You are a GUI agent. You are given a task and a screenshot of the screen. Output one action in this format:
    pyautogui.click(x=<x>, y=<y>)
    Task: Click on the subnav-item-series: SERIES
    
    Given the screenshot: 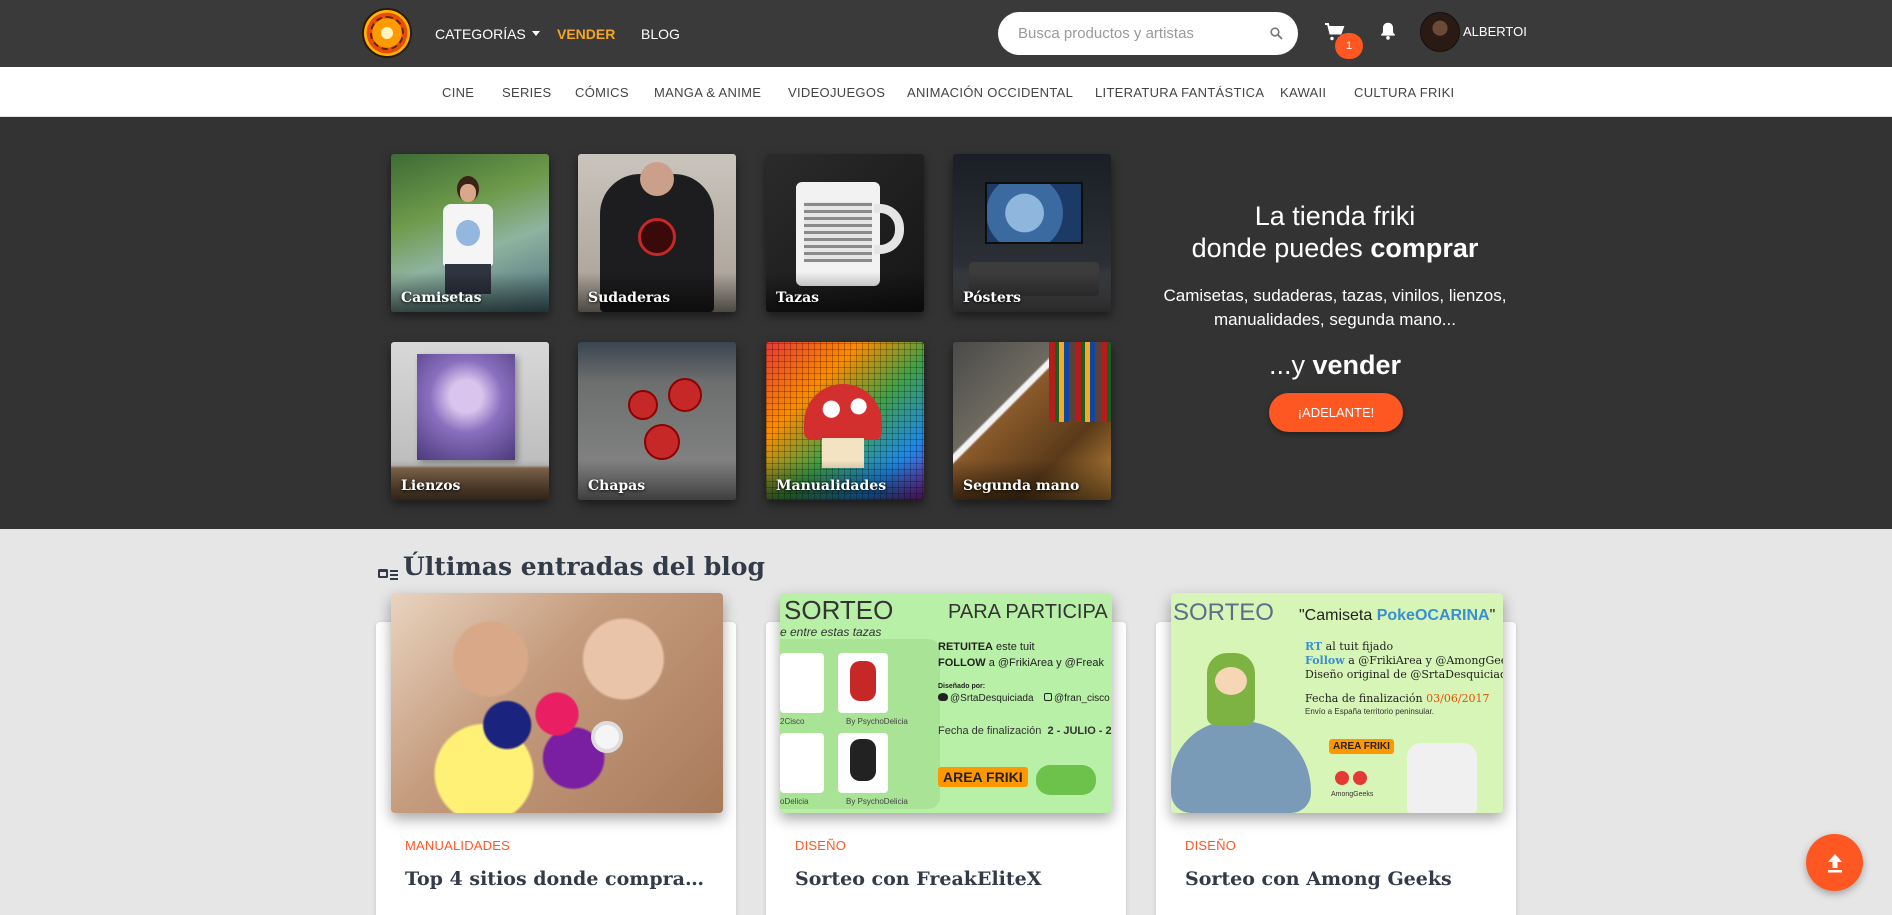 What is the action you would take?
    pyautogui.click(x=526, y=92)
    